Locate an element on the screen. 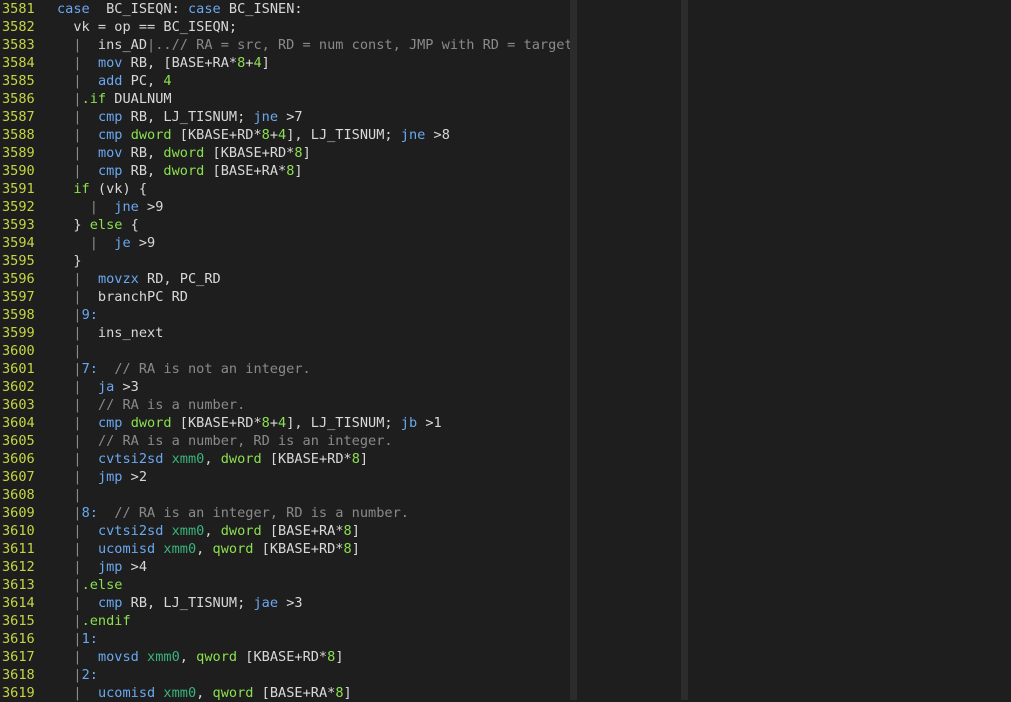 The image size is (1011, 702). code-text: |2: is located at coordinates (77, 675).